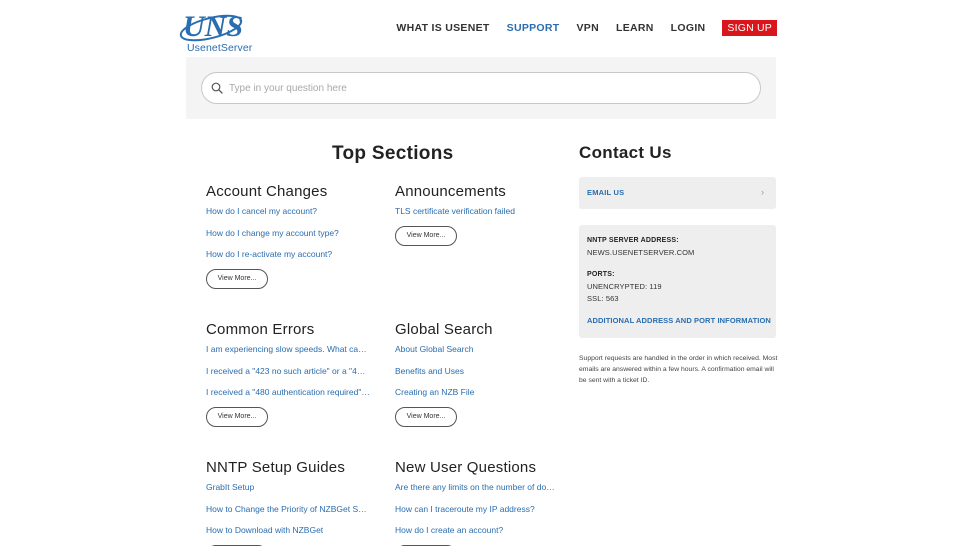  What do you see at coordinates (477, 514) in the screenshot?
I see `article-link: How can I traceroute my IP address?` at bounding box center [477, 514].